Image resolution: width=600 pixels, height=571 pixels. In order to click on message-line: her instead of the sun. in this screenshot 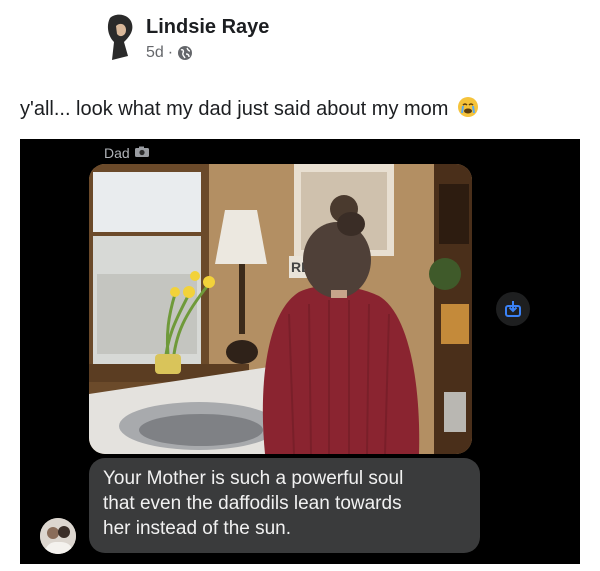, I will do `click(197, 528)`.